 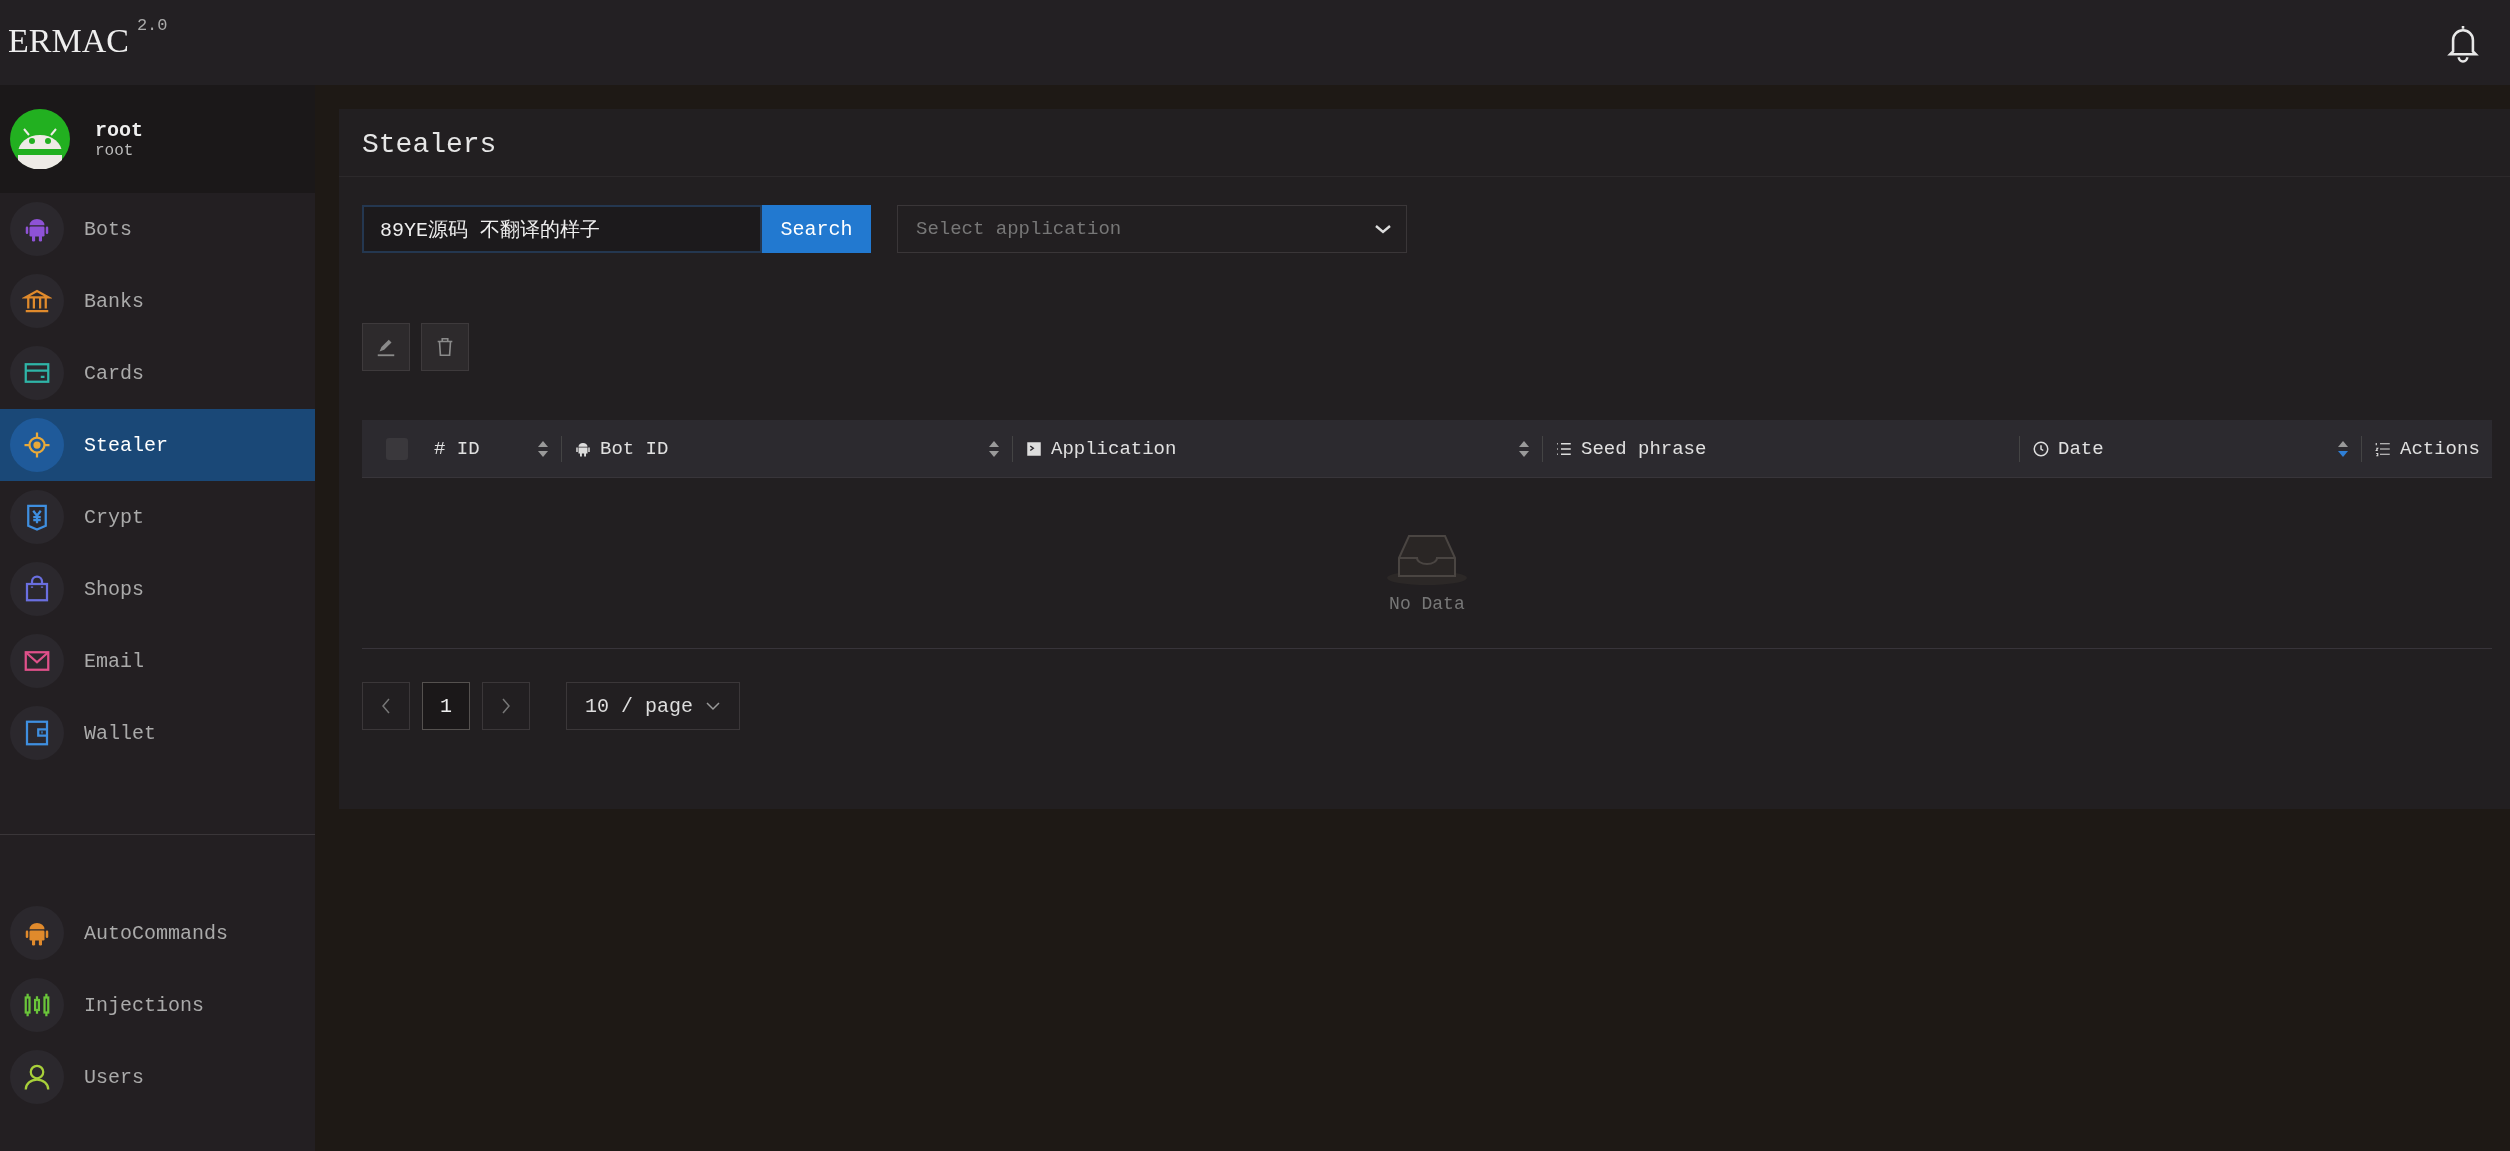 What do you see at coordinates (446, 706) in the screenshot?
I see `page-button: 1` at bounding box center [446, 706].